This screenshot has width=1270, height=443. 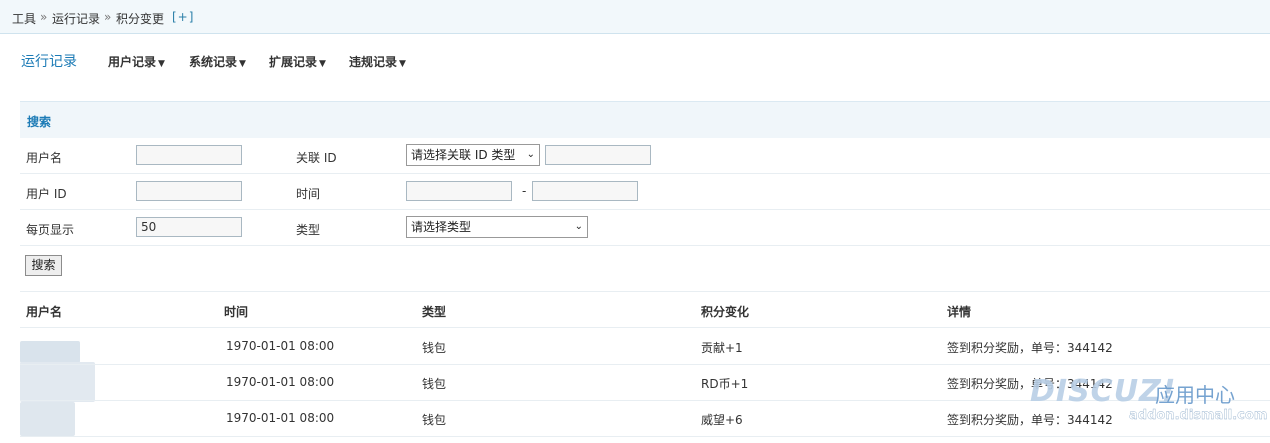 What do you see at coordinates (585, 191) in the screenshot?
I see `time-end-input` at bounding box center [585, 191].